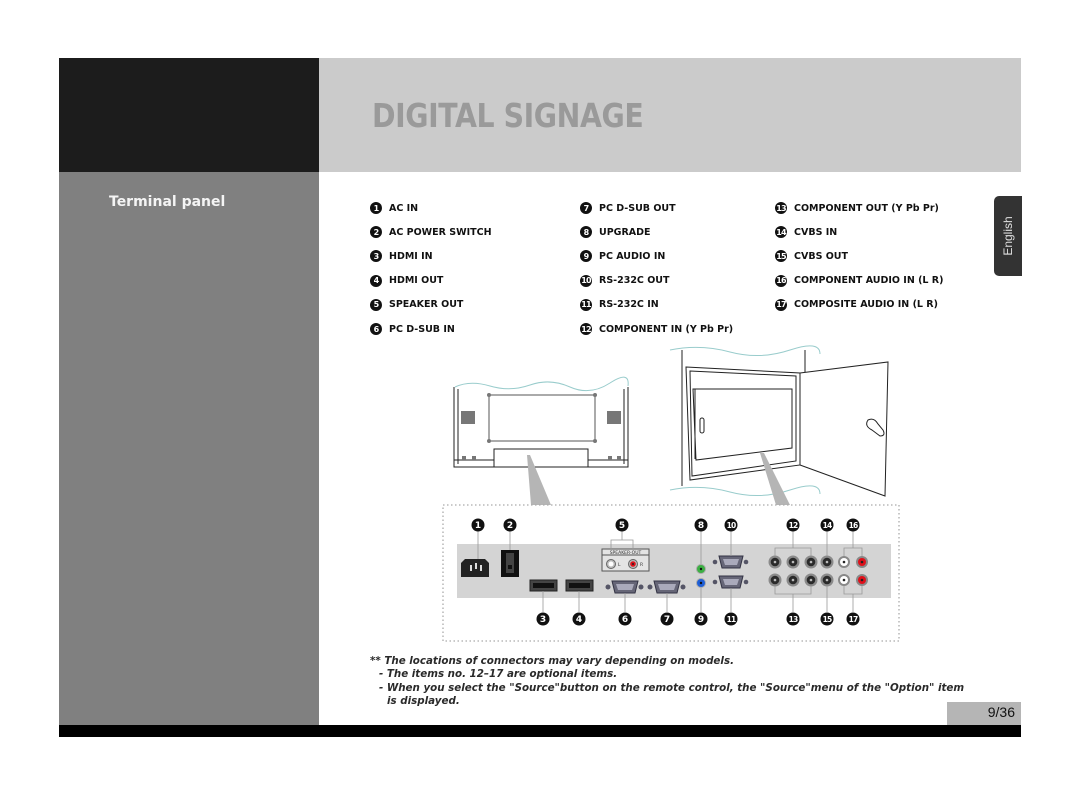 This screenshot has width=1080, height=796. What do you see at coordinates (1001, 712) in the screenshot?
I see `page-number: 9/36` at bounding box center [1001, 712].